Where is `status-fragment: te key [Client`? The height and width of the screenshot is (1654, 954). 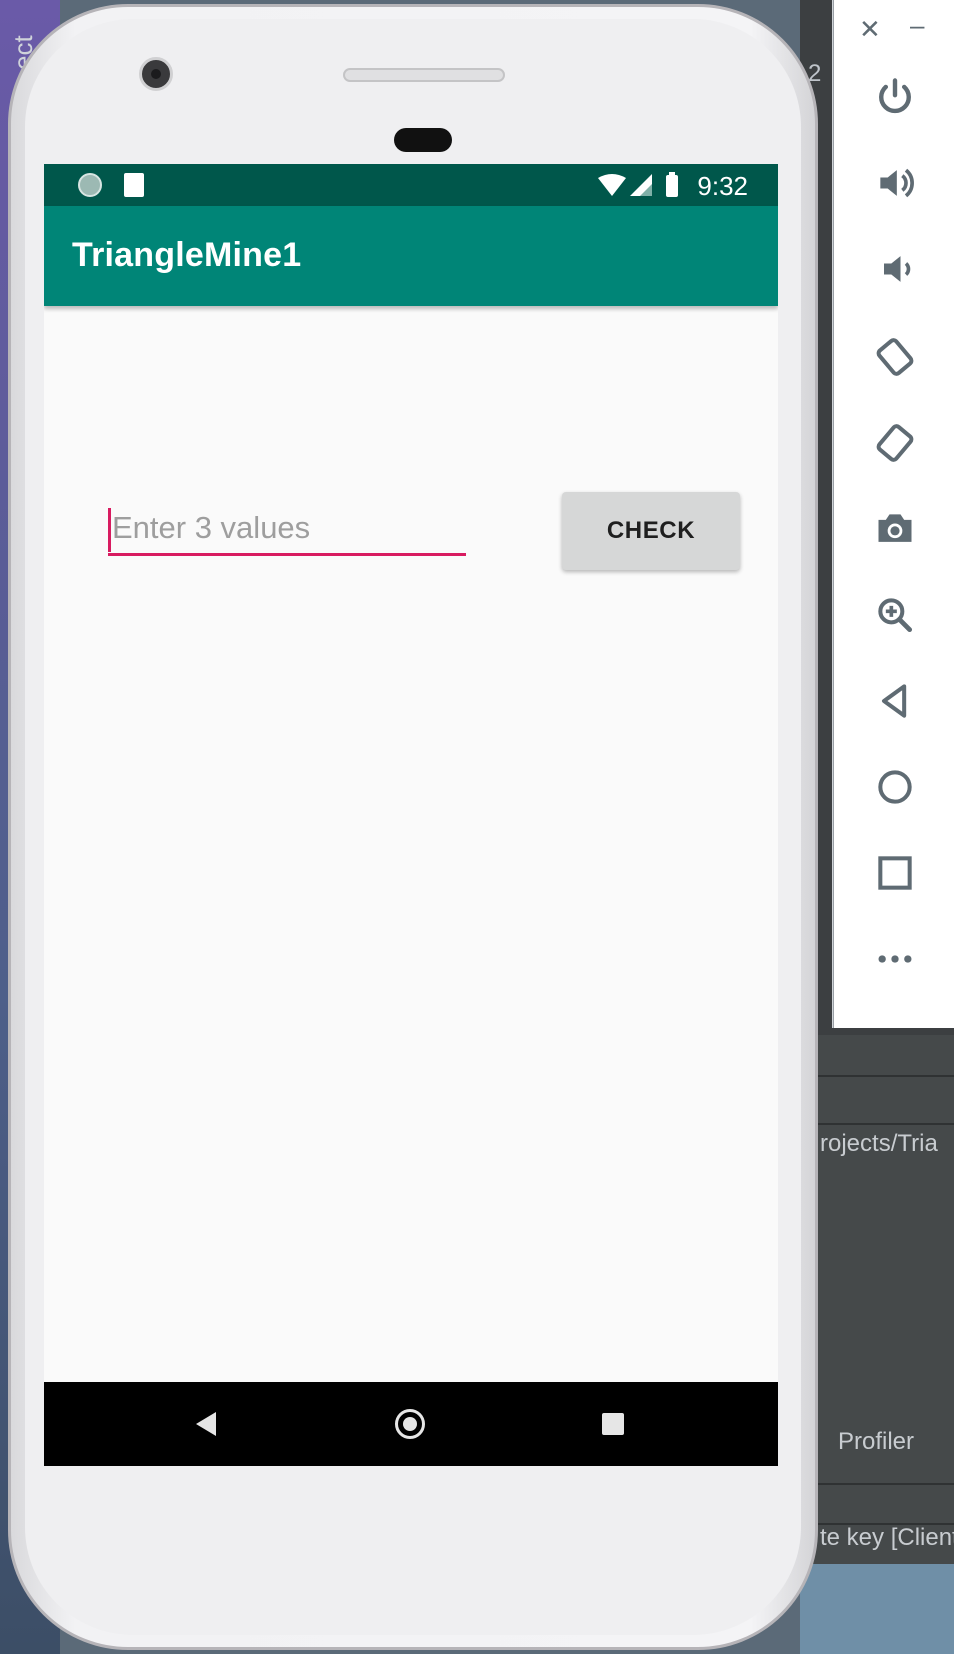
status-fragment: te key [Client is located at coordinates (887, 1537).